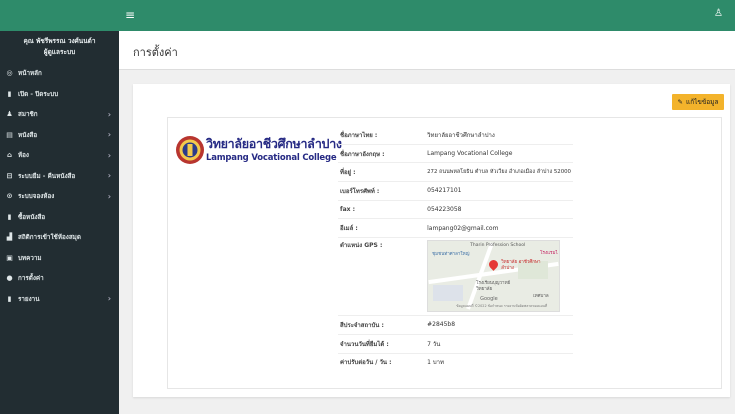 This screenshot has width=735, height=414. I want to click on table-row: ค่าปรับต่อวัน / วัน :1 บาท, so click(455, 362).